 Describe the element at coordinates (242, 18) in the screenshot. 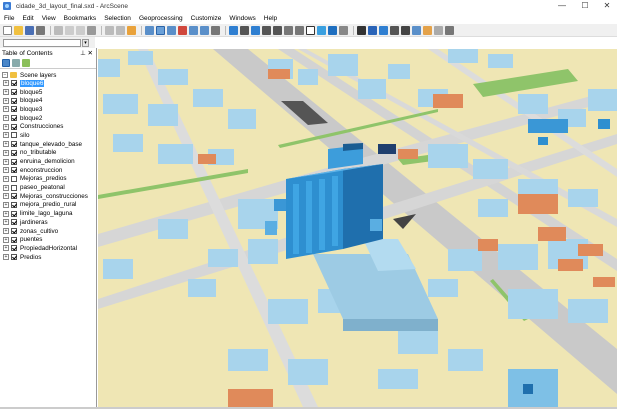

I see `menu-windows: Windows` at that location.